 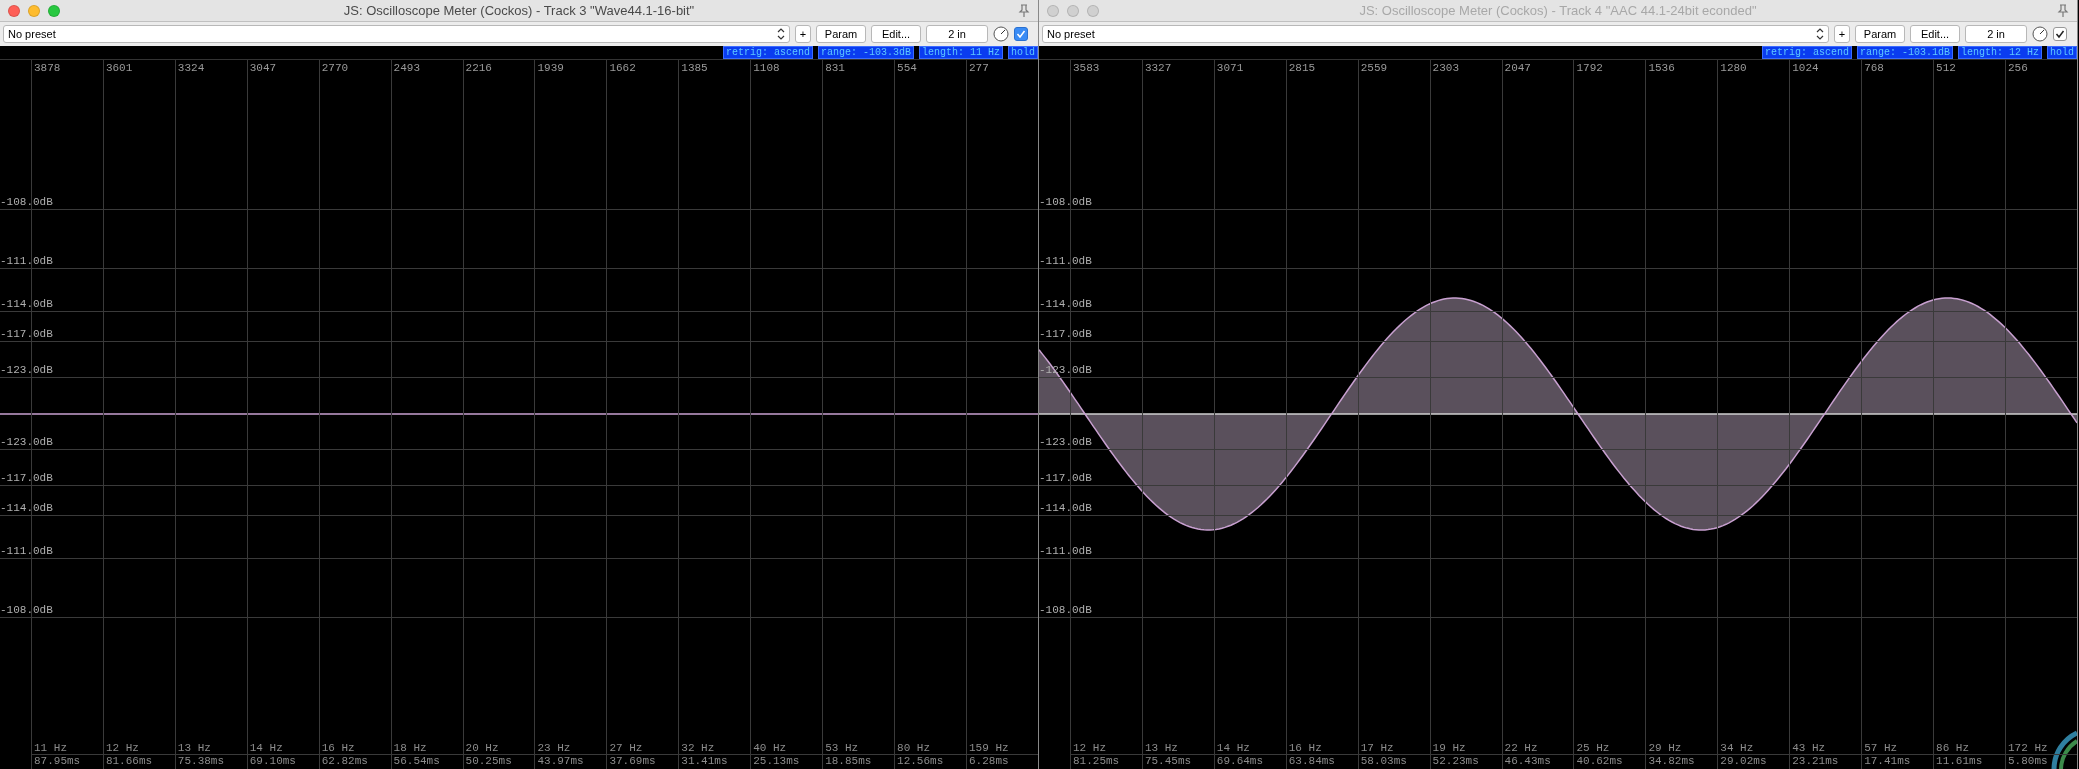 I want to click on corner-arc-icon, so click(x=2064, y=749).